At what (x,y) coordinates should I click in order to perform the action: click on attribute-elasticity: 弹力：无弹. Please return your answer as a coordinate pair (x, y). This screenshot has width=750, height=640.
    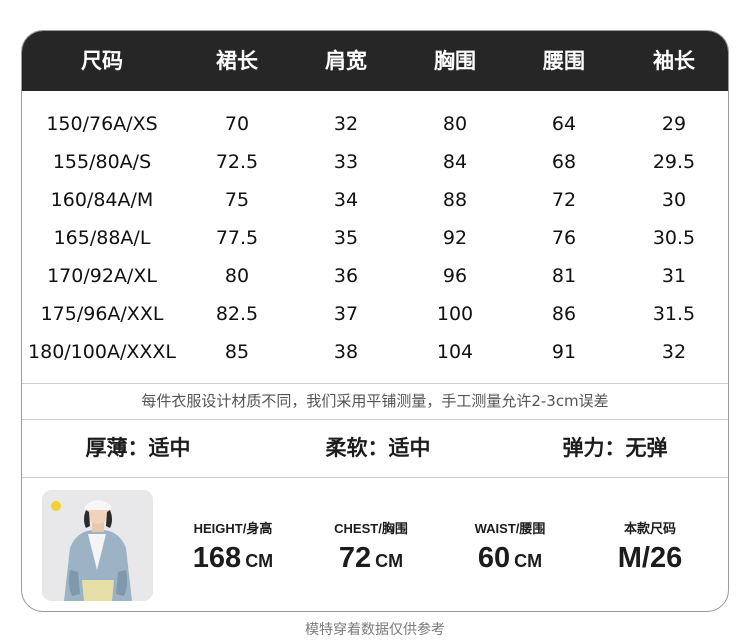
    Looking at the image, I should click on (615, 448).